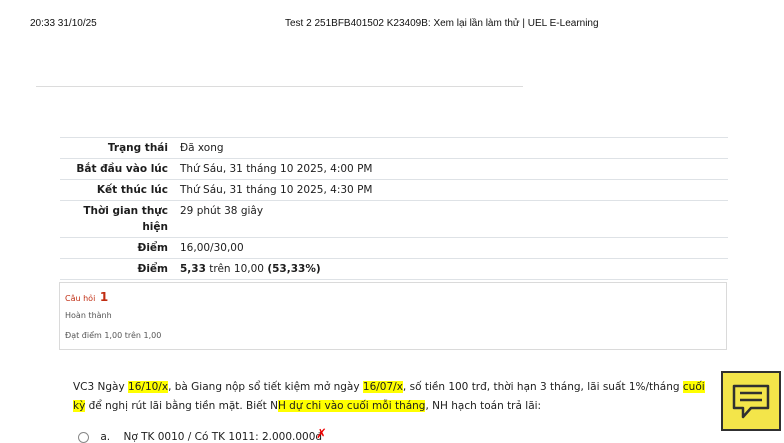 This screenshot has height=443, width=784. What do you see at coordinates (223, 437) in the screenshot?
I see `answer-option-a-text: Nợ TK 0010 / Có TK 1011: 2.000.000đ` at bounding box center [223, 437].